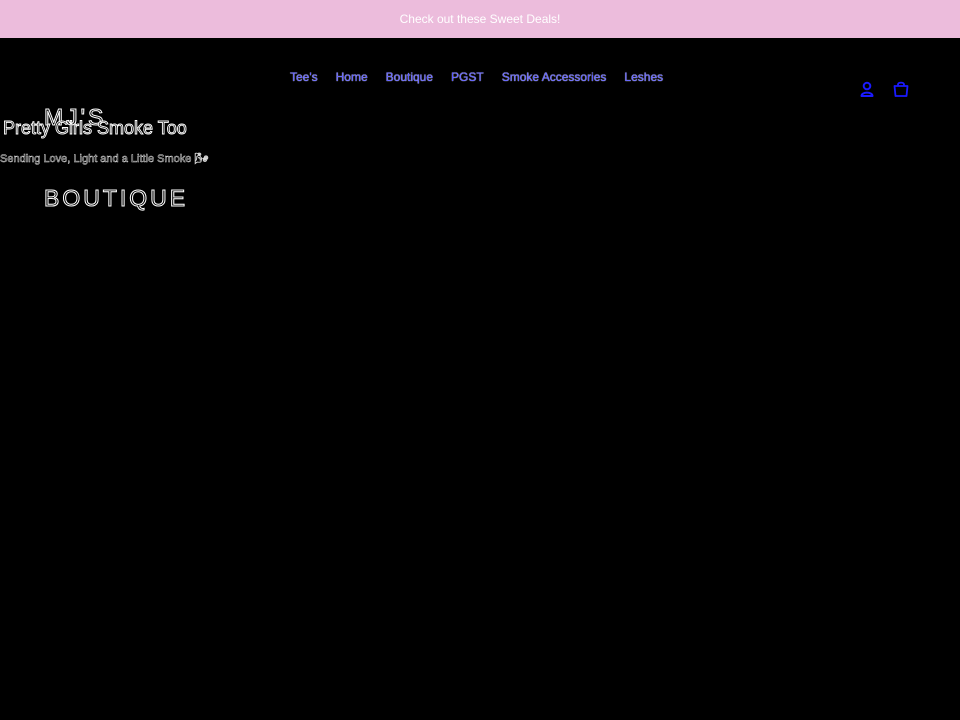 The image size is (960, 720). I want to click on account-icon, so click(867, 89).